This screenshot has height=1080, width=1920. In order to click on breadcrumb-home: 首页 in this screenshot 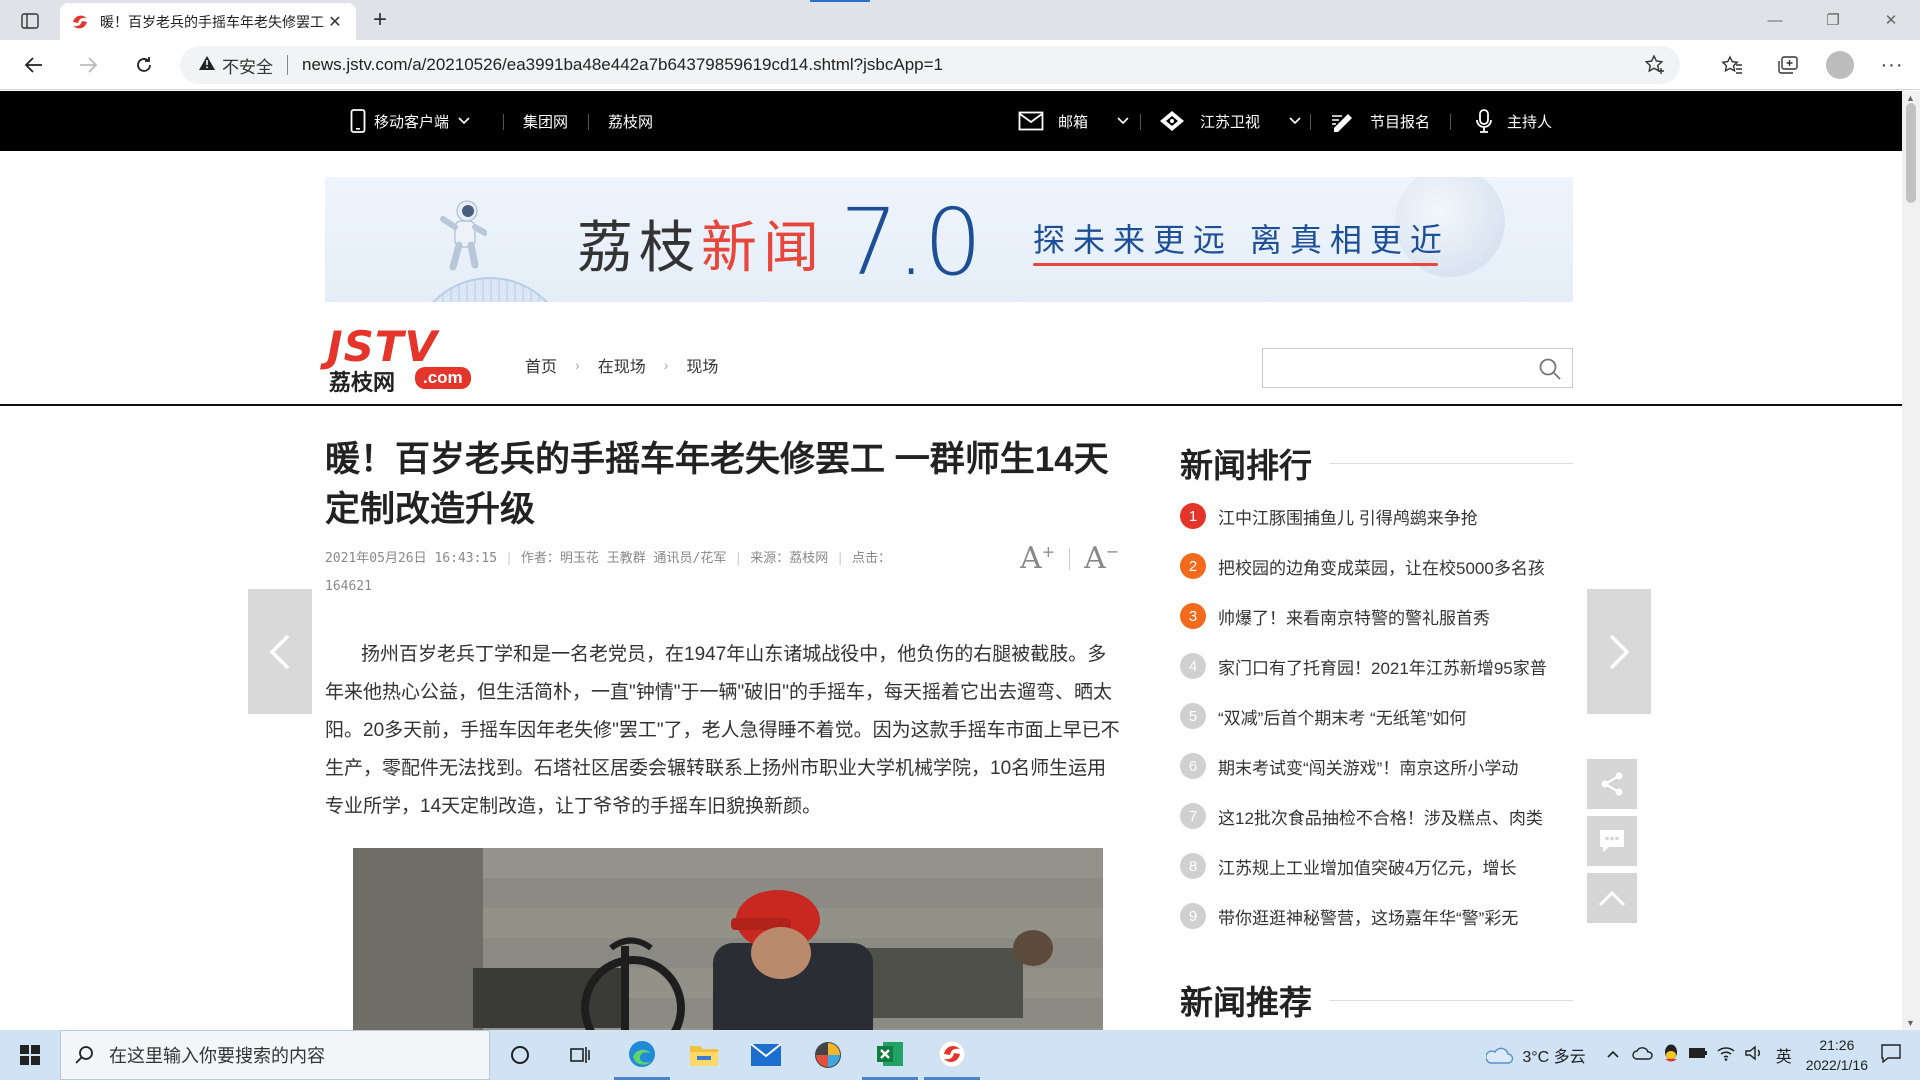, I will do `click(541, 365)`.